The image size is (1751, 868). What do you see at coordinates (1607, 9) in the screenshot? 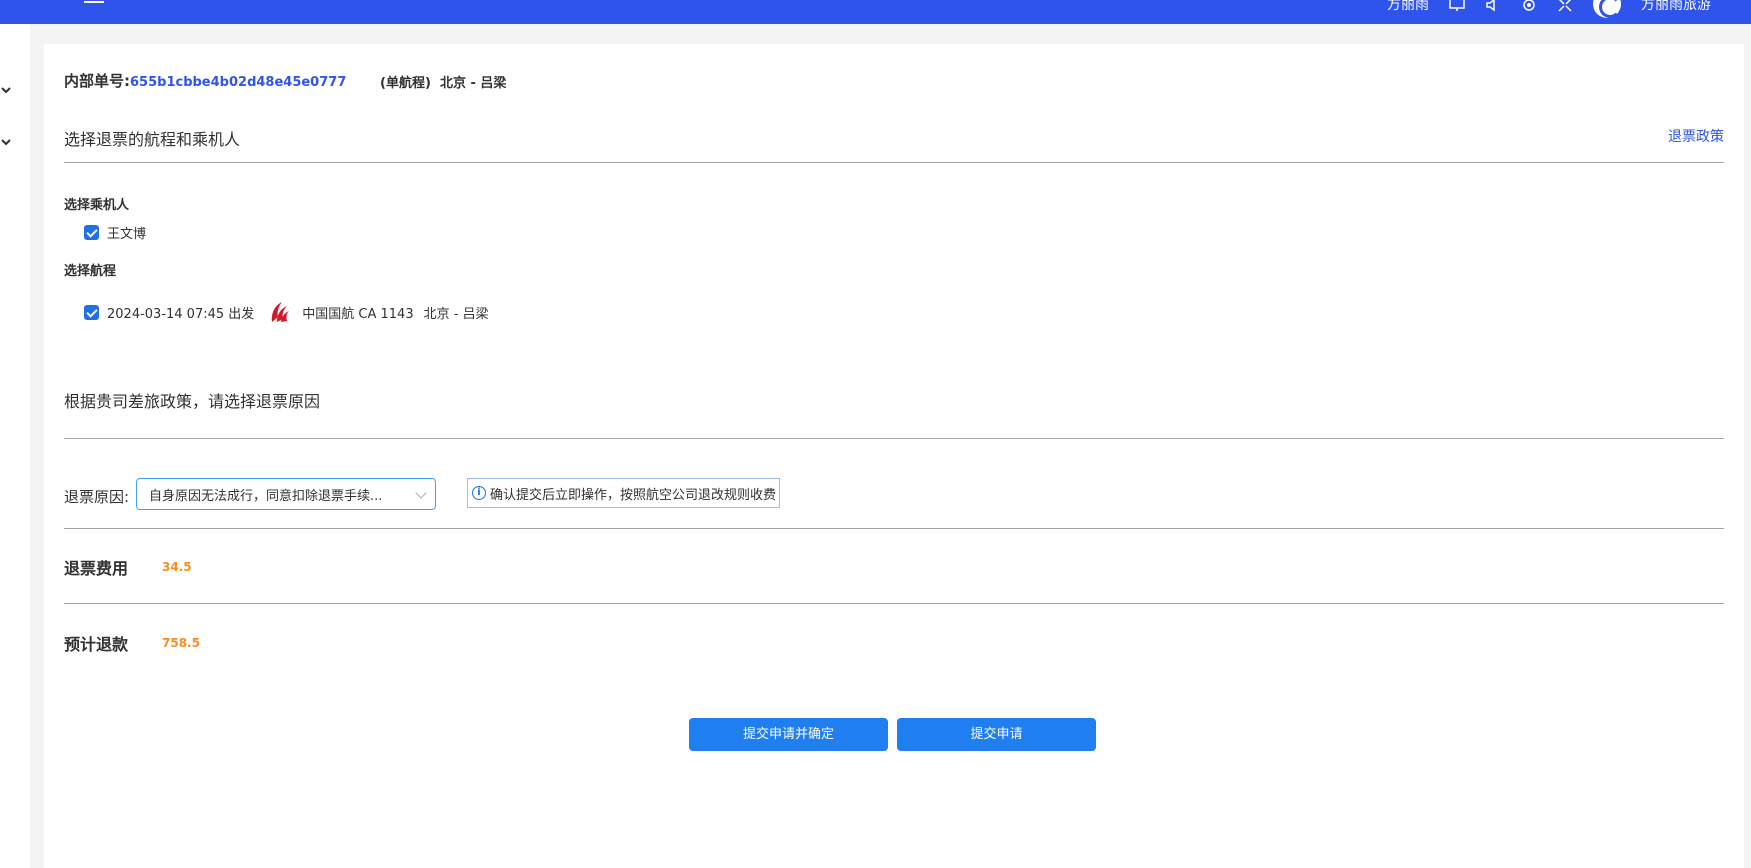
I see `avatar` at bounding box center [1607, 9].